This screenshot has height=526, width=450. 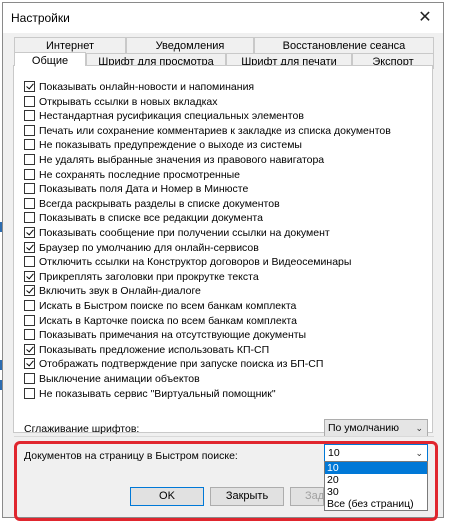 I want to click on option-label: Открывать ссылки в новых вкладках, so click(x=128, y=101).